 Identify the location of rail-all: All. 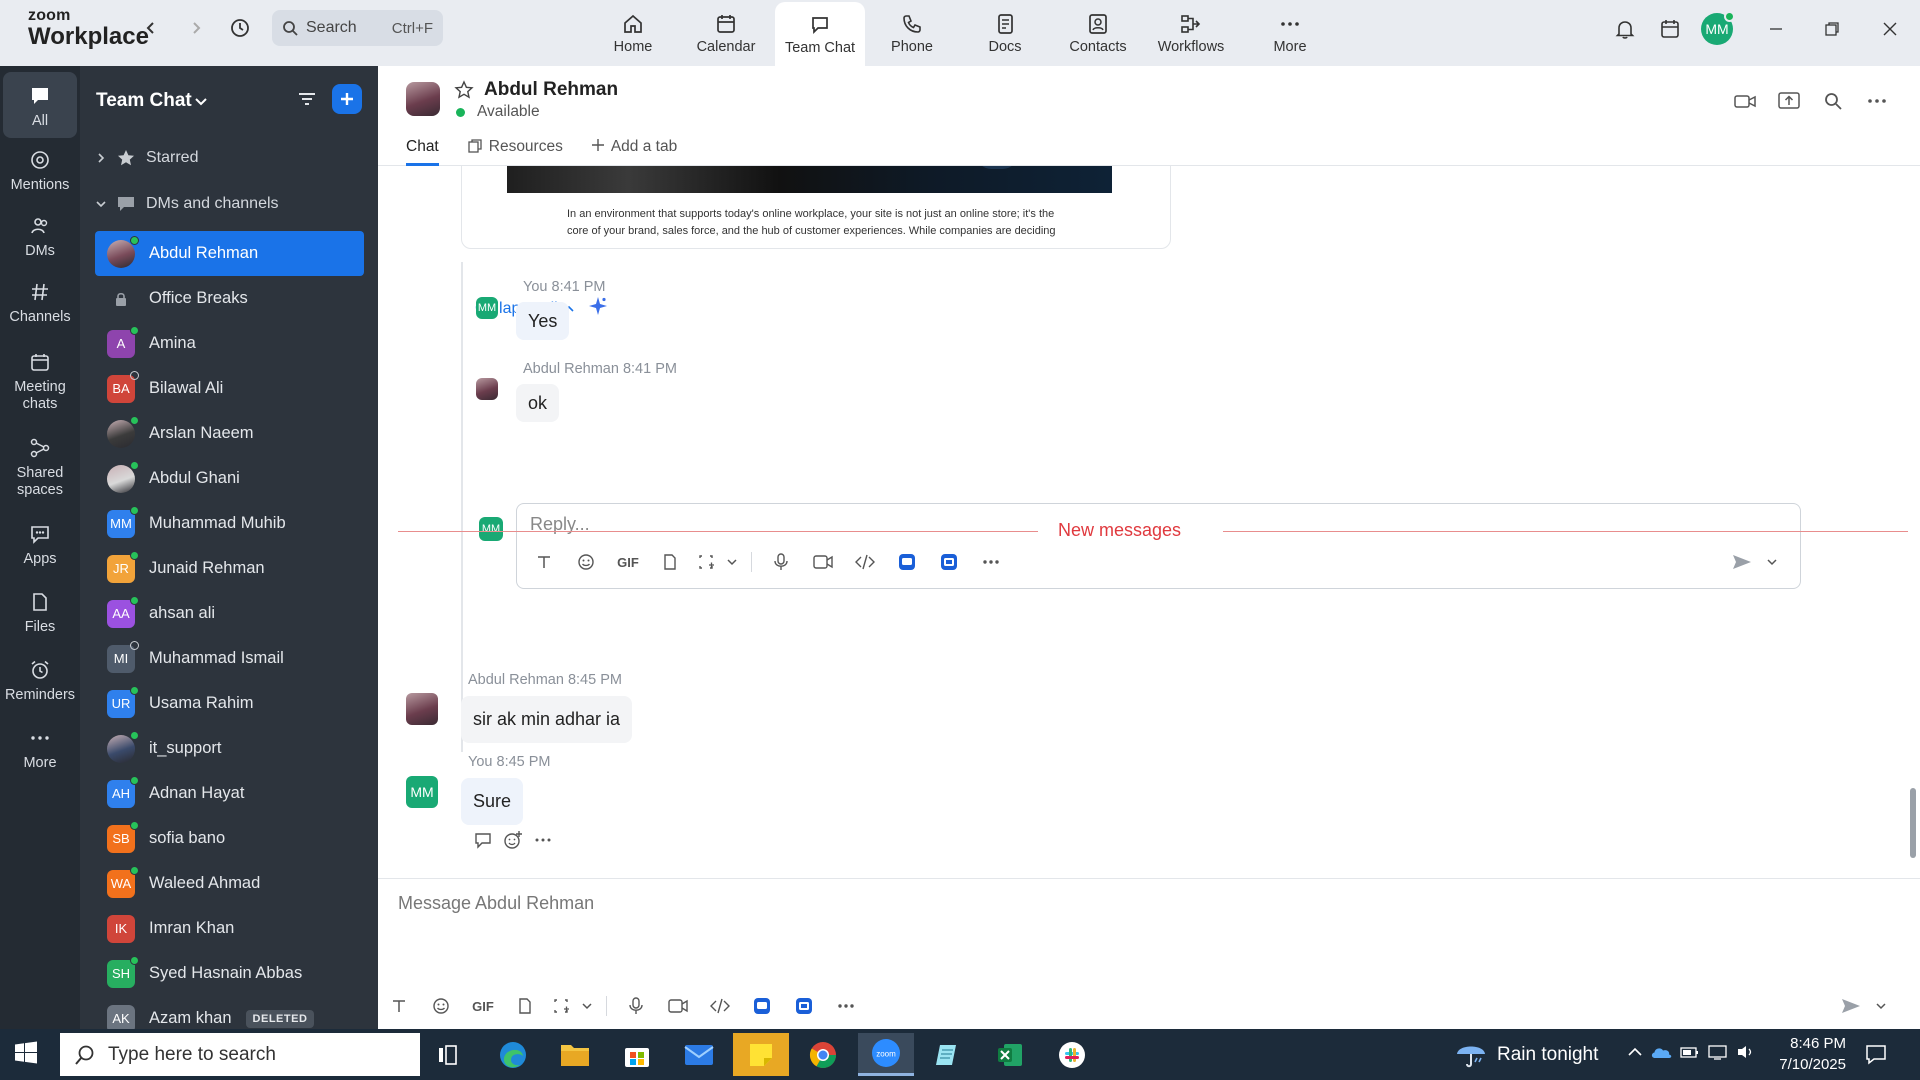
(40, 105).